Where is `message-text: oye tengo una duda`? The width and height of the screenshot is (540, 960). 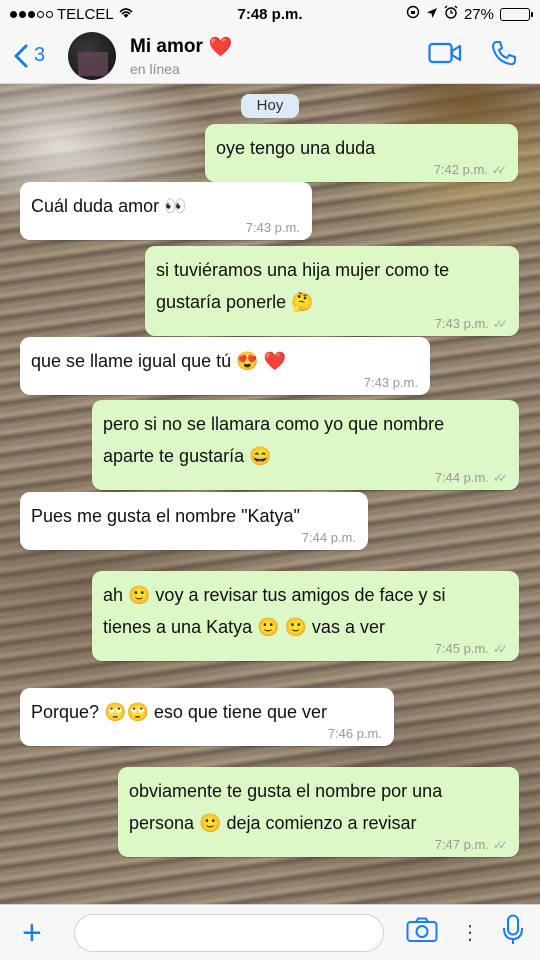
message-text: oye tengo una duda is located at coordinates (296, 148).